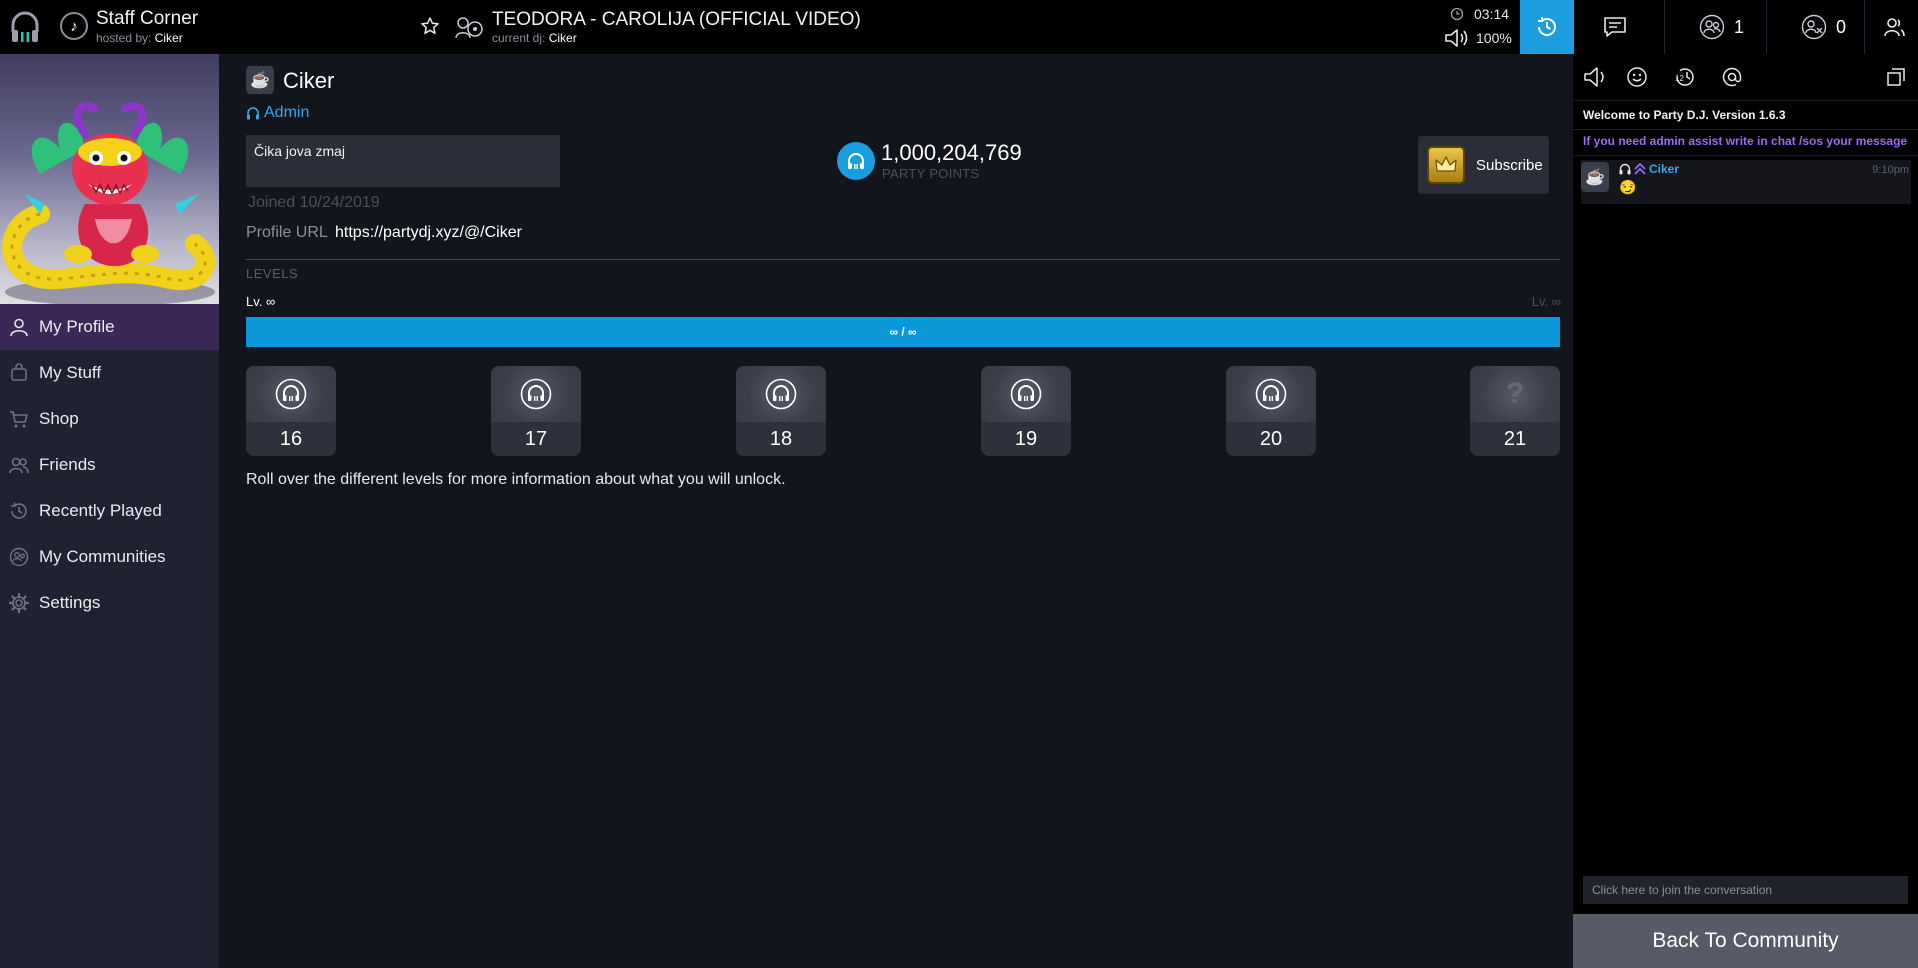 The width and height of the screenshot is (1918, 968). I want to click on joined-date: Joined 10/24/2019, so click(314, 202).